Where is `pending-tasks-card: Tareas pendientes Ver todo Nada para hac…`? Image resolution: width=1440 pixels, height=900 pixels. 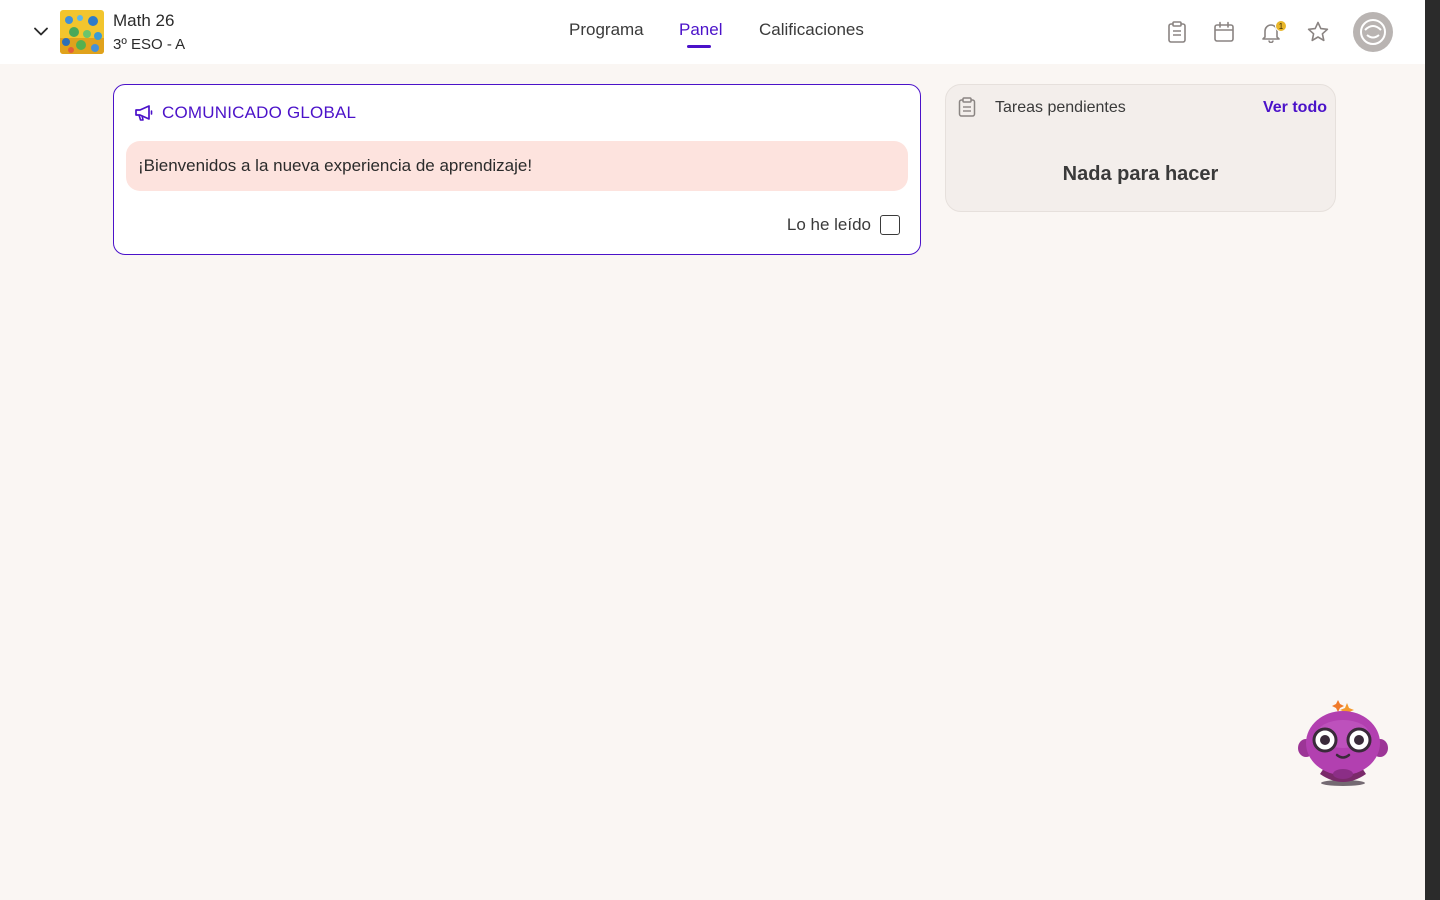 pending-tasks-card: Tareas pendientes Ver todo Nada para hac… is located at coordinates (1140, 148).